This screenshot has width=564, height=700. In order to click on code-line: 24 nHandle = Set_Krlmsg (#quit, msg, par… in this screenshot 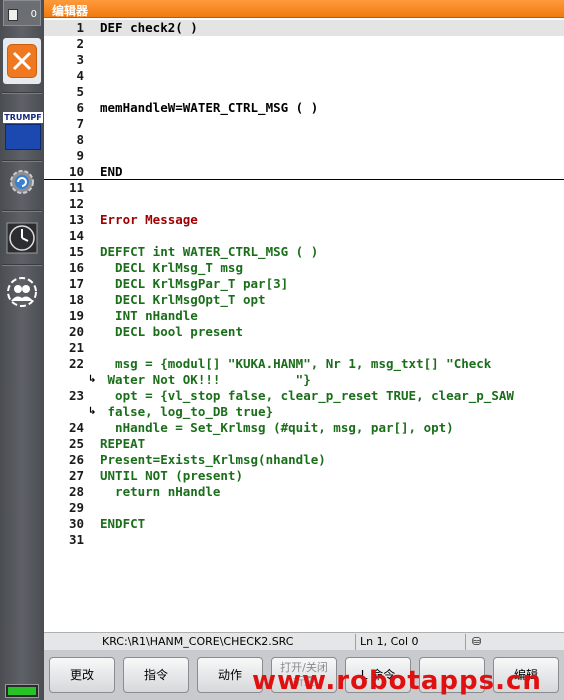, I will do `click(304, 428)`.